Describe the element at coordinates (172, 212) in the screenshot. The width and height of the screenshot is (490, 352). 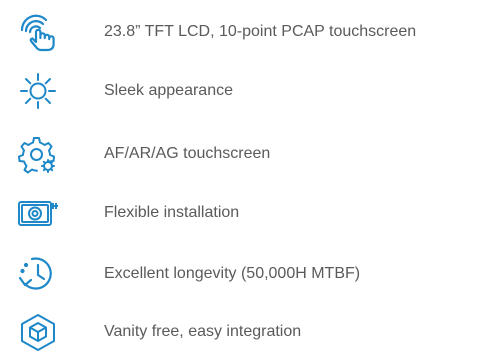
I see `feature-text: Flexible installation` at that location.